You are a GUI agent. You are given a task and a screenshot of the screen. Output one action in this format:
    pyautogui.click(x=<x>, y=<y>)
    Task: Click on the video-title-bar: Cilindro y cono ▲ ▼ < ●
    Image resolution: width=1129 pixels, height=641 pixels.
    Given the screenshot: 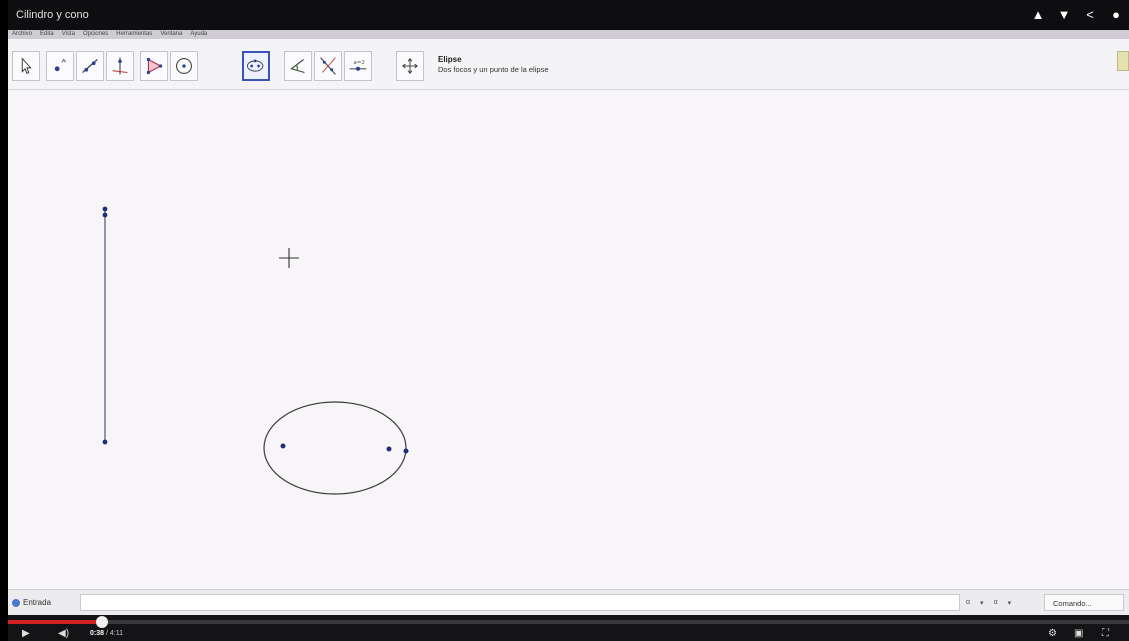 What is the action you would take?
    pyautogui.click(x=568, y=15)
    